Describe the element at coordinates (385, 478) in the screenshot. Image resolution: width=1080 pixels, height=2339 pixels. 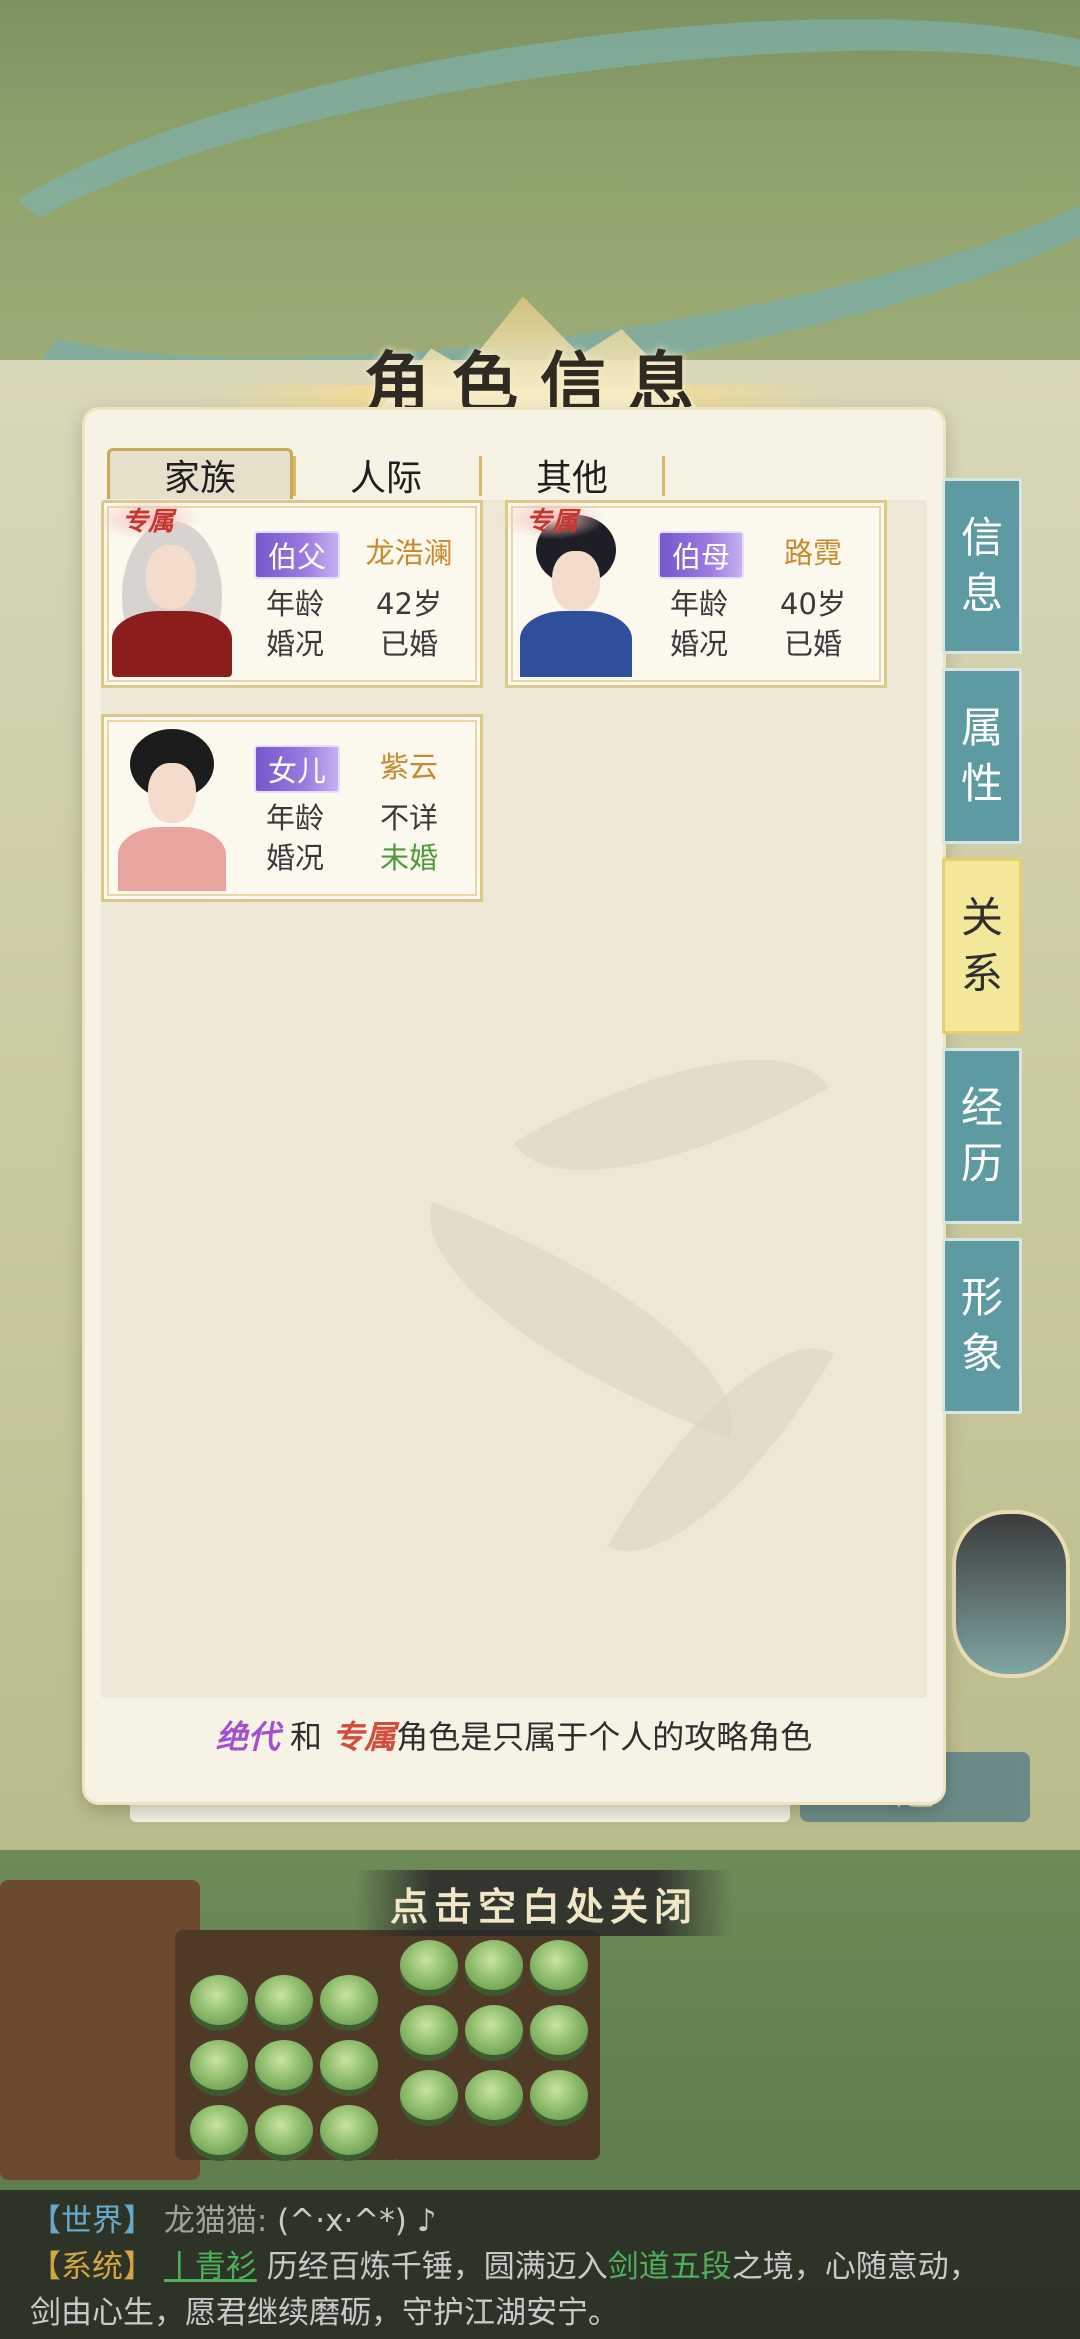
I see `tab-social-label: 人际` at that location.